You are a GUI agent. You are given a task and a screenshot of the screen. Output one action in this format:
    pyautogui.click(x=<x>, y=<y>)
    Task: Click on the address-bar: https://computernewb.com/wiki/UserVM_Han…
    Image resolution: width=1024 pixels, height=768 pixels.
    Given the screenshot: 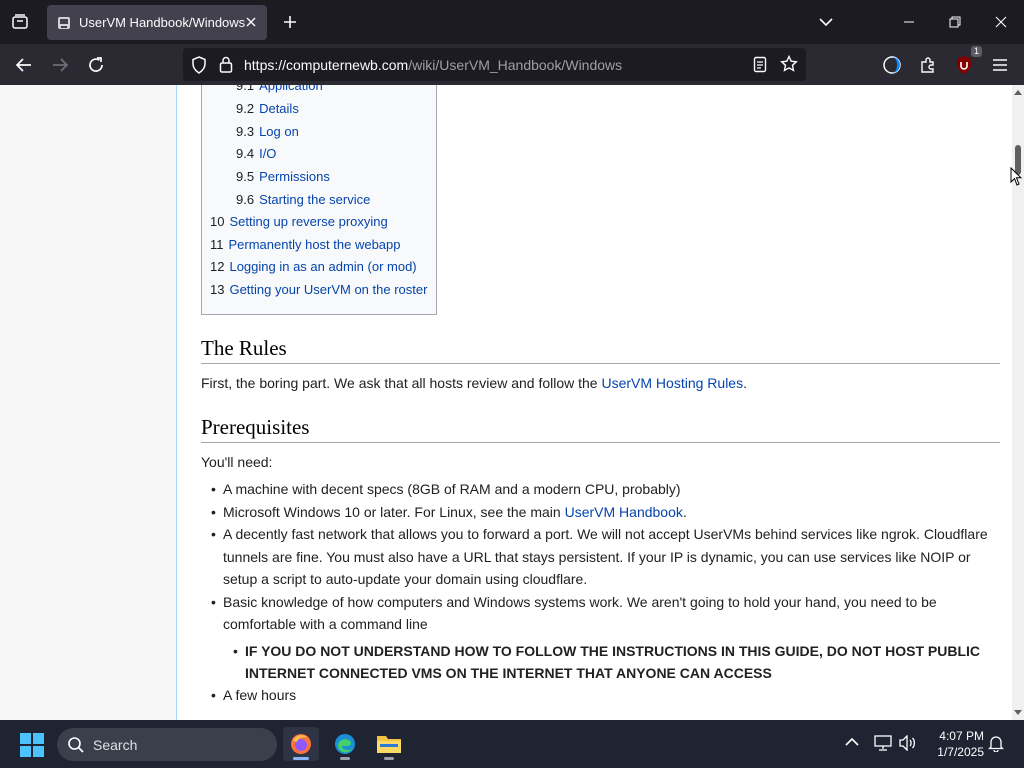 What is the action you would take?
    pyautogui.click(x=494, y=64)
    